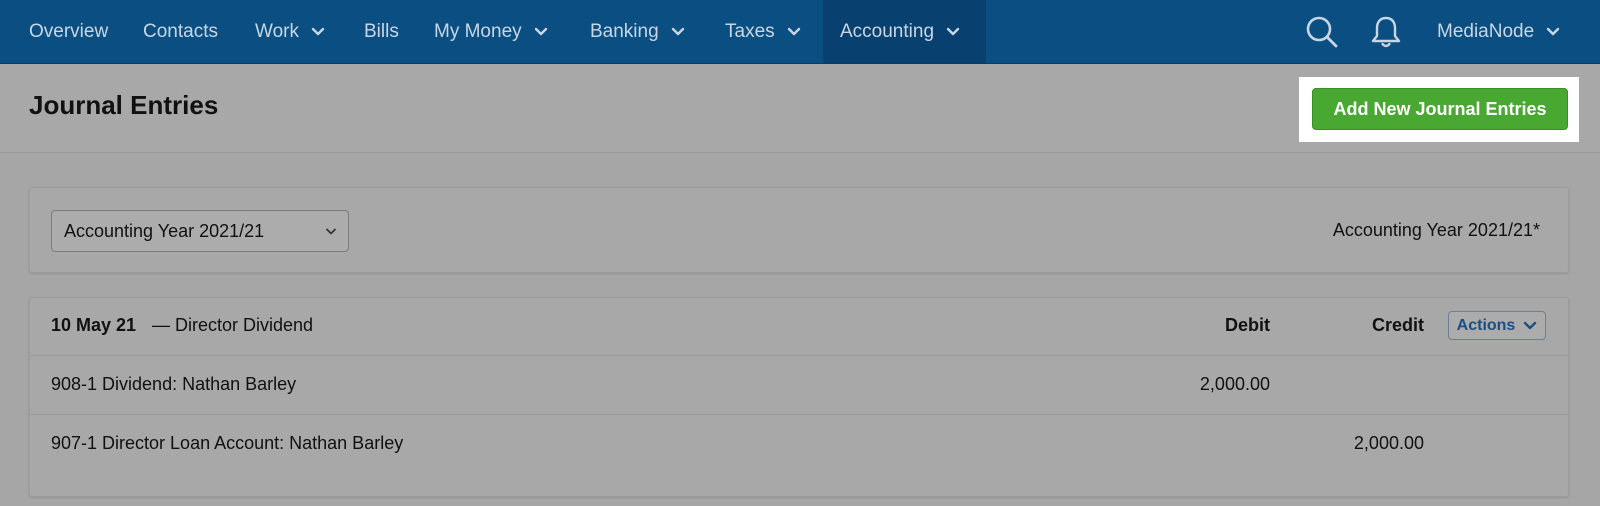 This screenshot has width=1600, height=506. What do you see at coordinates (1486, 31) in the screenshot?
I see `account-name: MediaNode` at bounding box center [1486, 31].